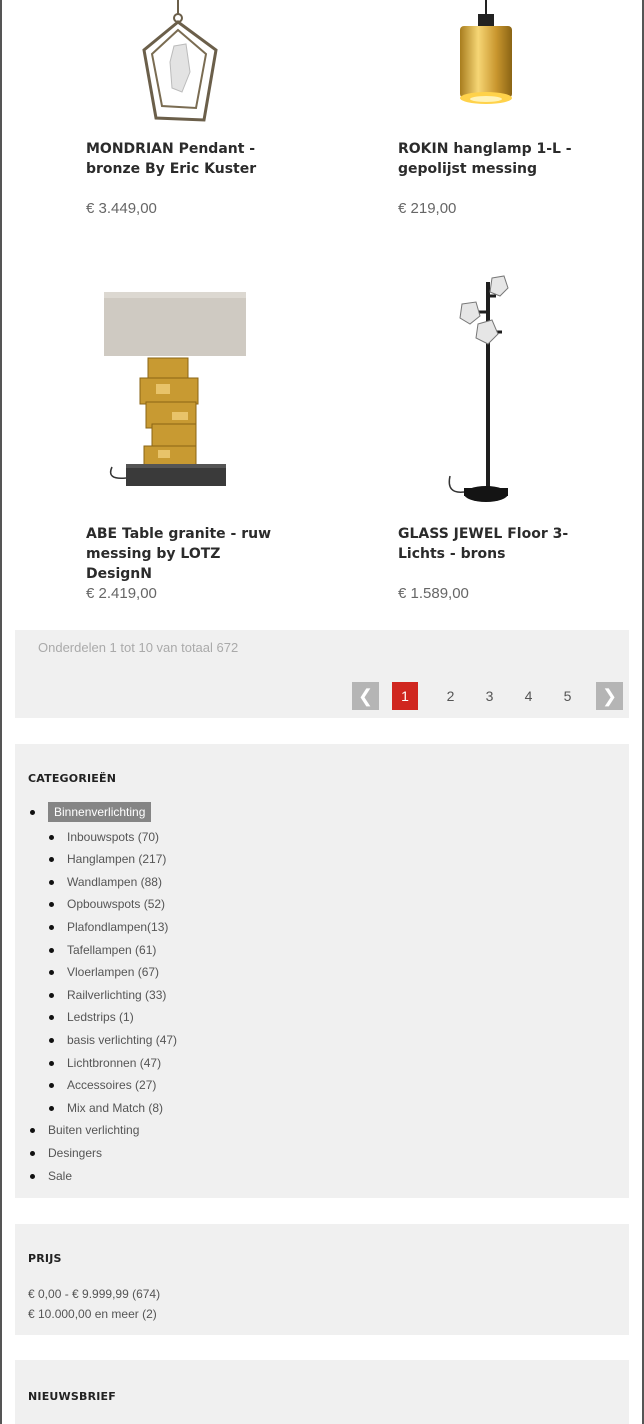 Image resolution: width=644 pixels, height=1424 pixels. Describe the element at coordinates (498, 387) in the screenshot. I see `floor-lamp-image` at that location.